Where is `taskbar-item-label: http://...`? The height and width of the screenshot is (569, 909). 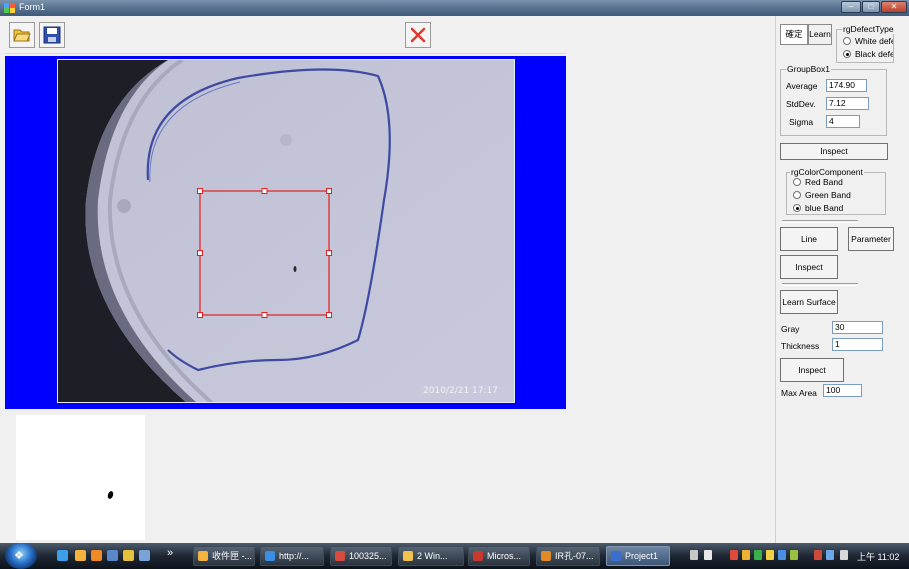 taskbar-item-label: http://... is located at coordinates (294, 556).